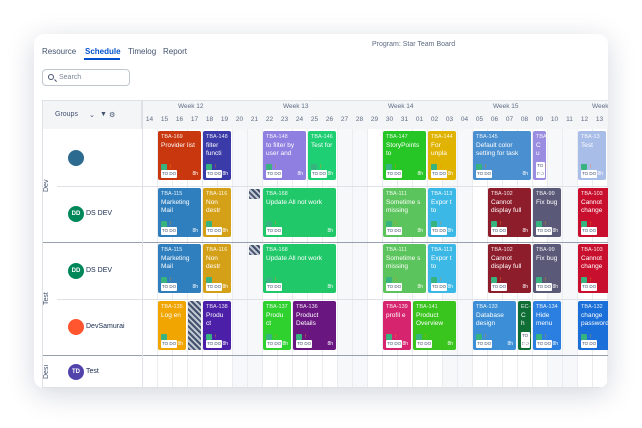  Describe the element at coordinates (142, 51) in the screenshot. I see `tab-timelog: Timelog` at that location.